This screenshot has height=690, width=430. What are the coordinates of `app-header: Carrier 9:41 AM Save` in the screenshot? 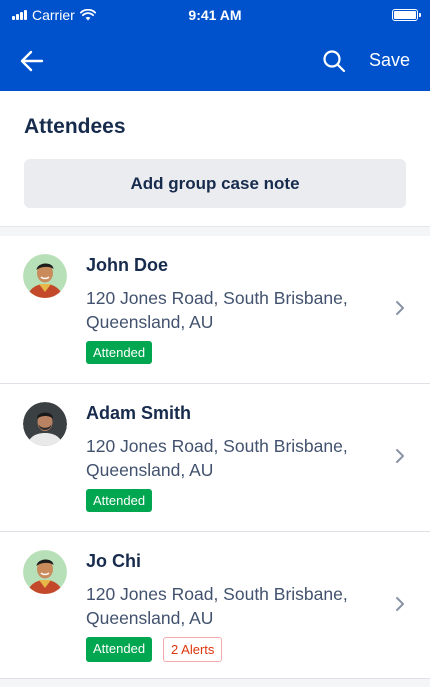 It's located at (215, 45).